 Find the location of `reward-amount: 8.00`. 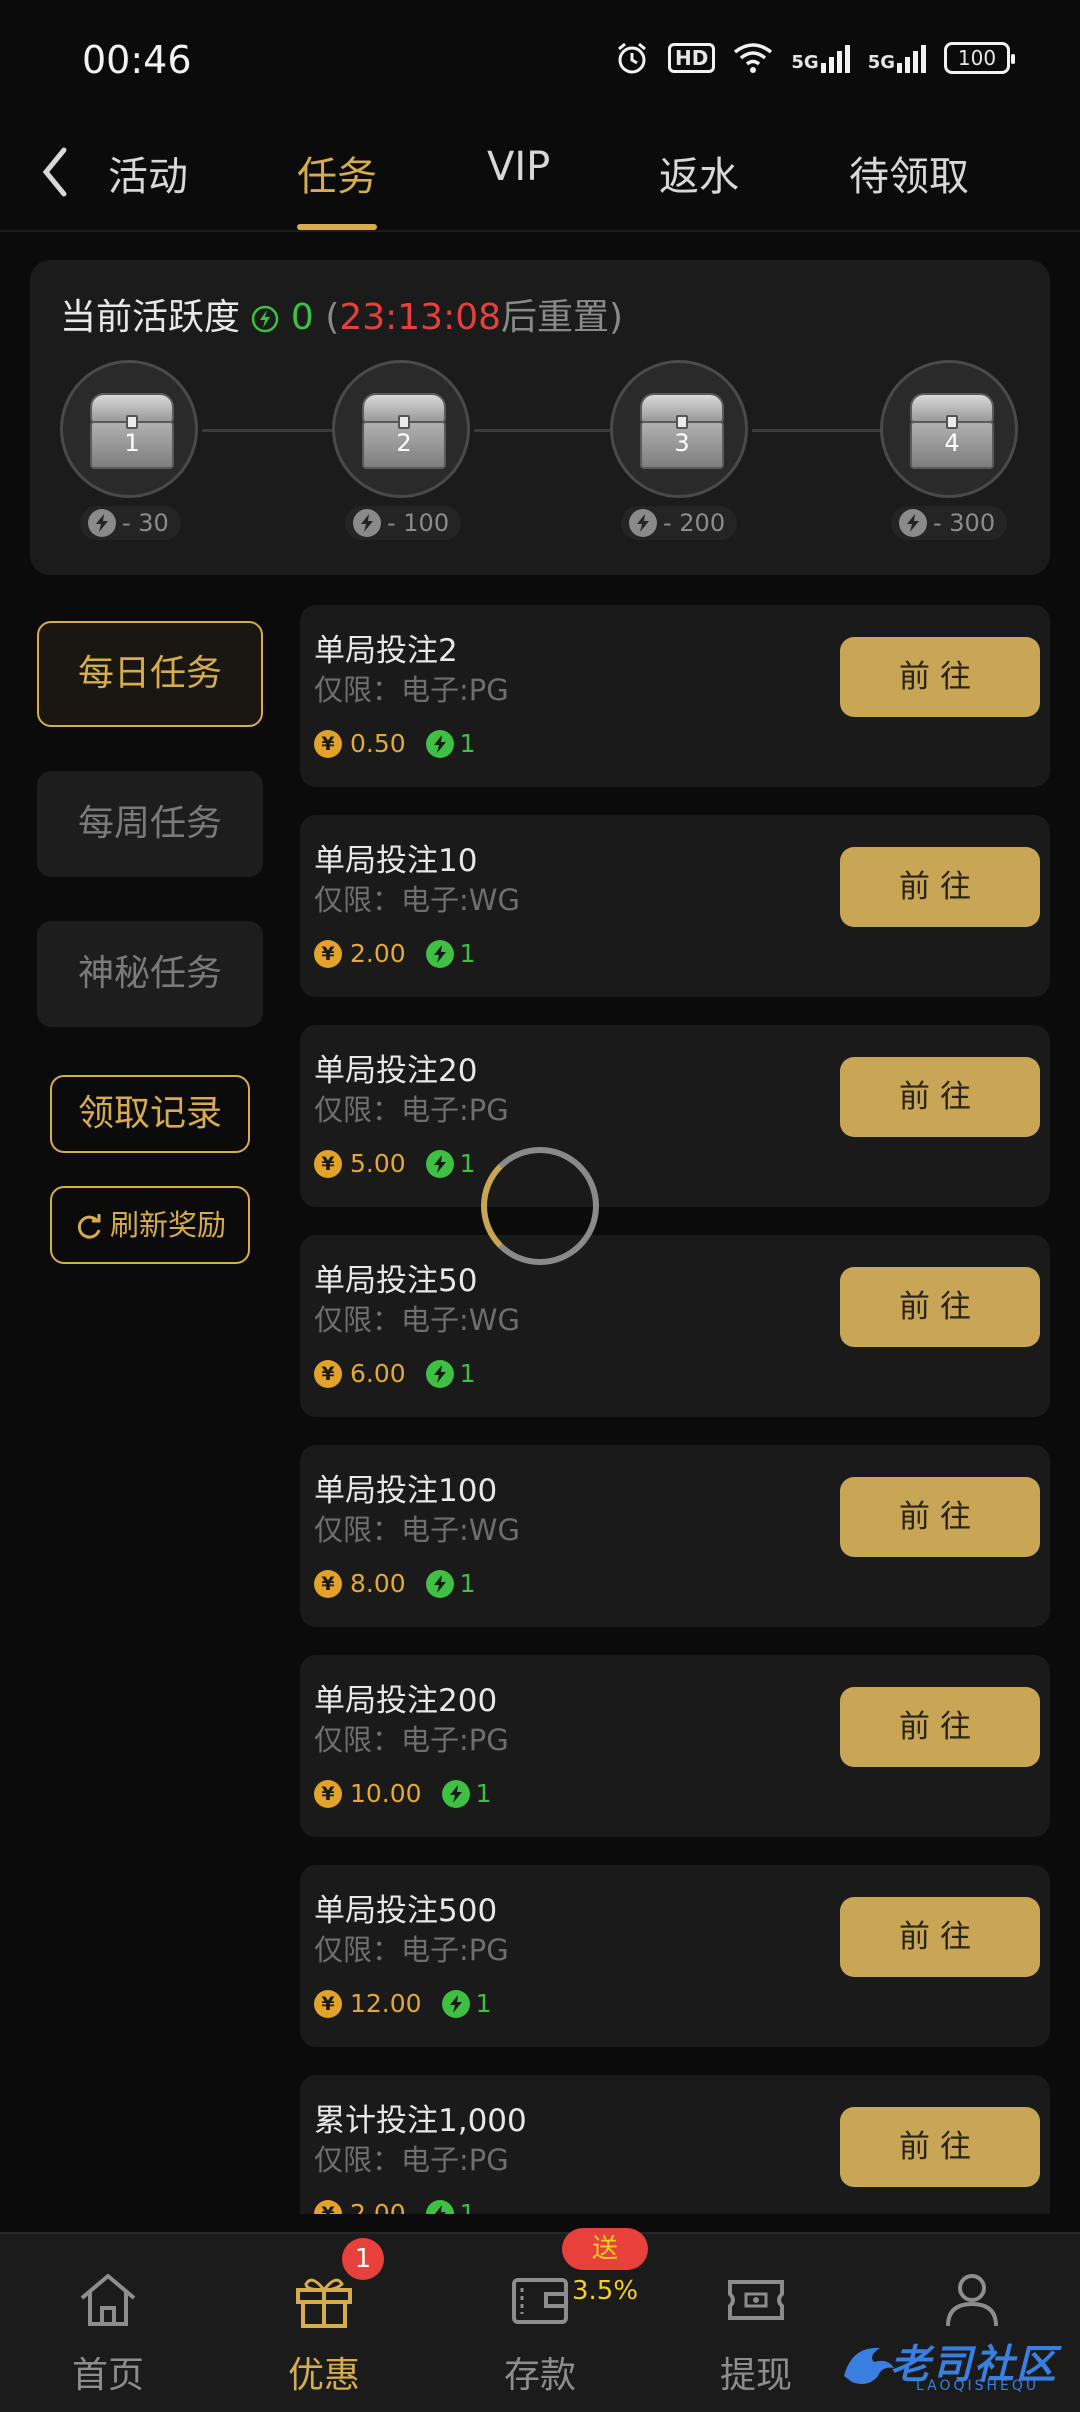

reward-amount: 8.00 is located at coordinates (378, 1583).